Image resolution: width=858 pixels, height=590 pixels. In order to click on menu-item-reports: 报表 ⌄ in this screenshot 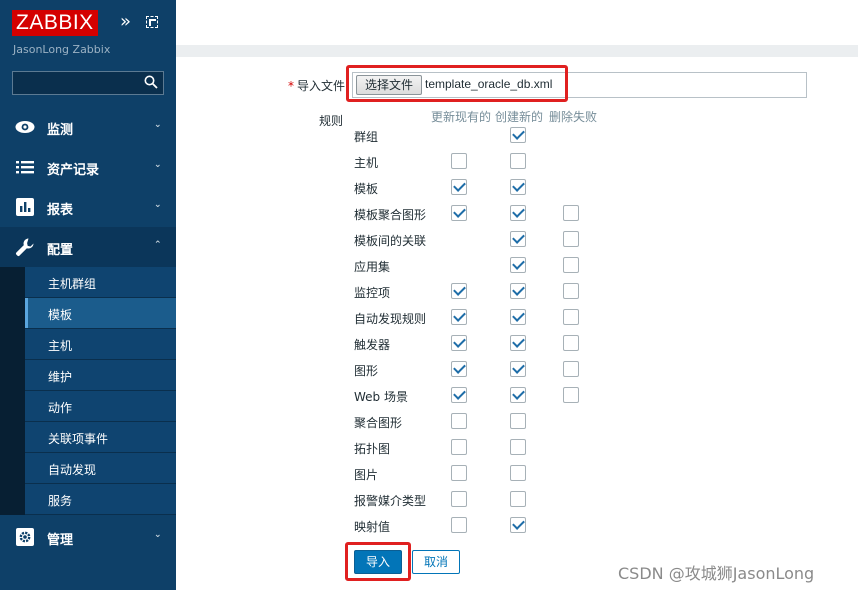, I will do `click(88, 207)`.